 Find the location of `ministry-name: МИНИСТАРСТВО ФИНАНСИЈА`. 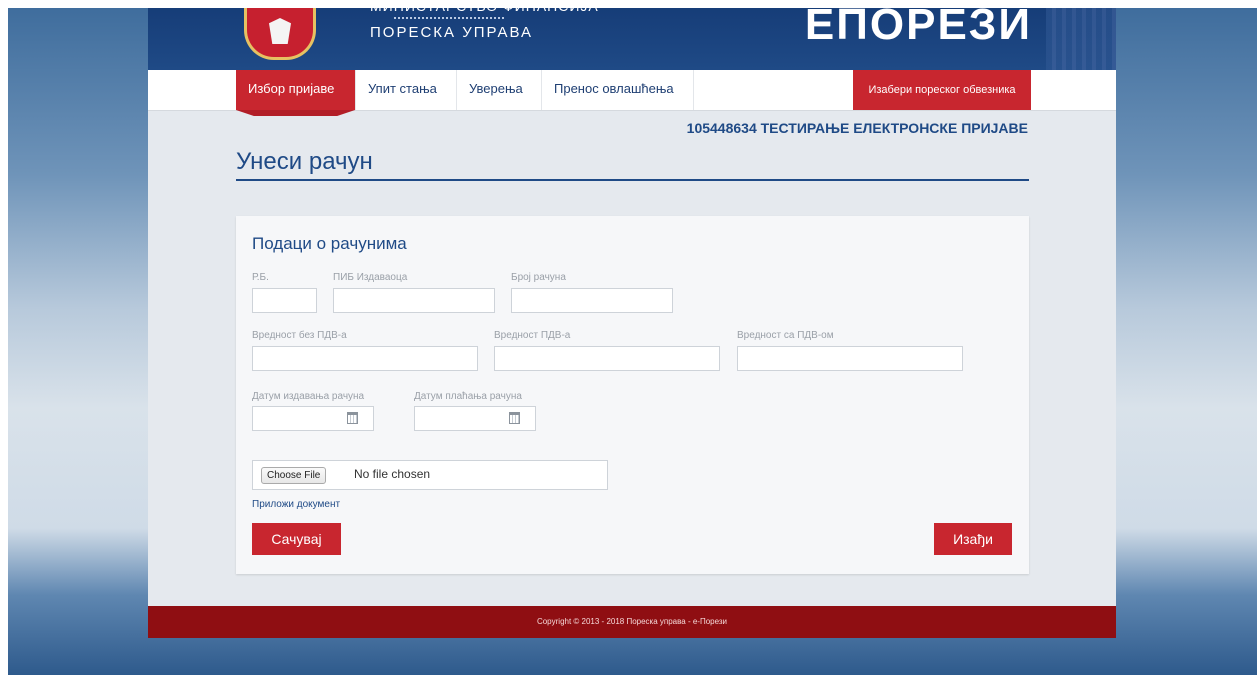

ministry-name: МИНИСТАРСТВО ФИНАНСИЈА is located at coordinates (484, 7).